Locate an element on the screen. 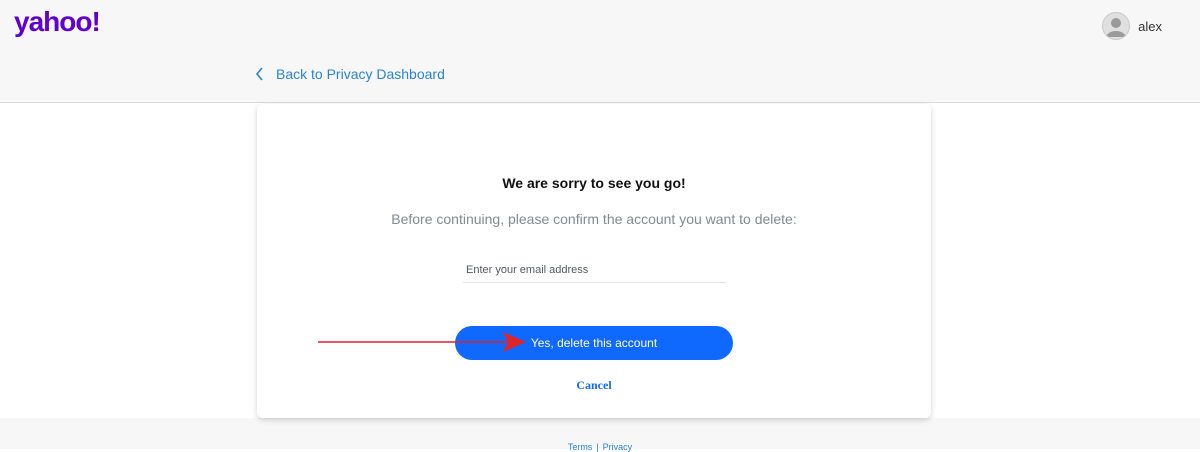 This screenshot has width=1200, height=452. privacy-link: Privacy is located at coordinates (618, 447).